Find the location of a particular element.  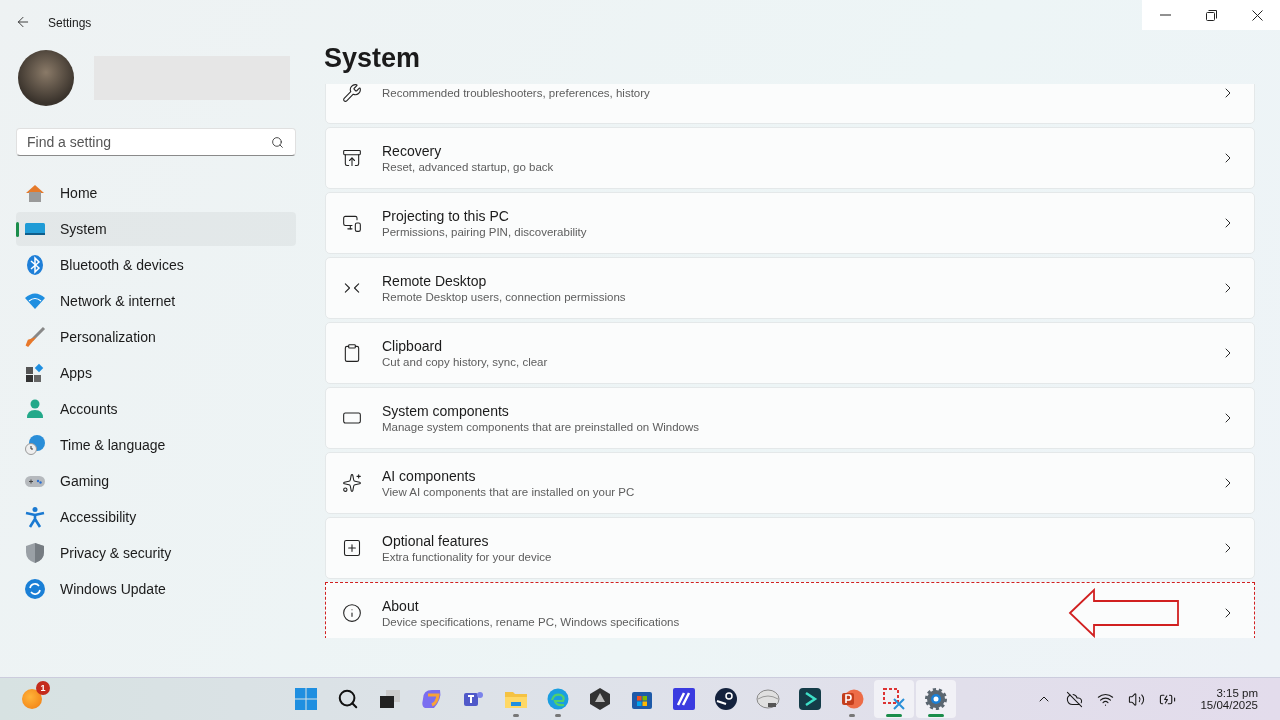

card-subtitle: Device specifications, rename PC, Windows specifications is located at coordinates (531, 622).